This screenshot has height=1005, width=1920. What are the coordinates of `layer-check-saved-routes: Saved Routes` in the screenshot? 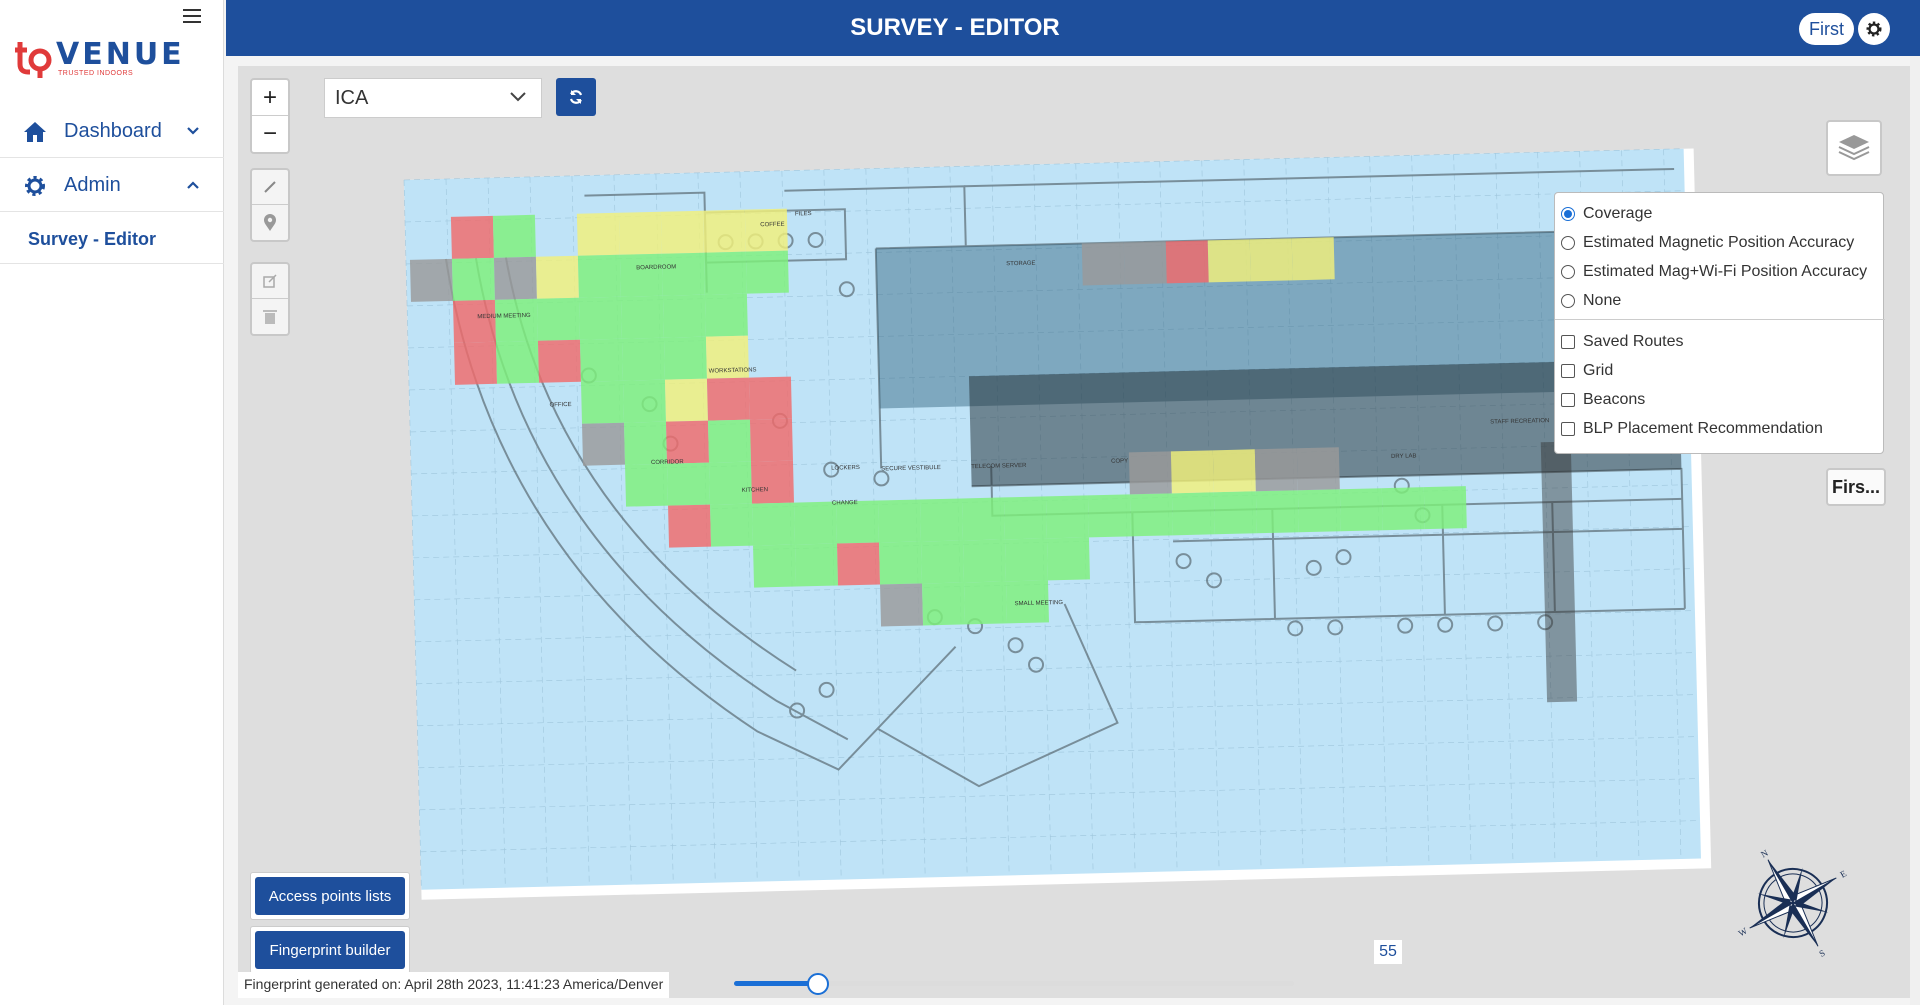 It's located at (1722, 341).